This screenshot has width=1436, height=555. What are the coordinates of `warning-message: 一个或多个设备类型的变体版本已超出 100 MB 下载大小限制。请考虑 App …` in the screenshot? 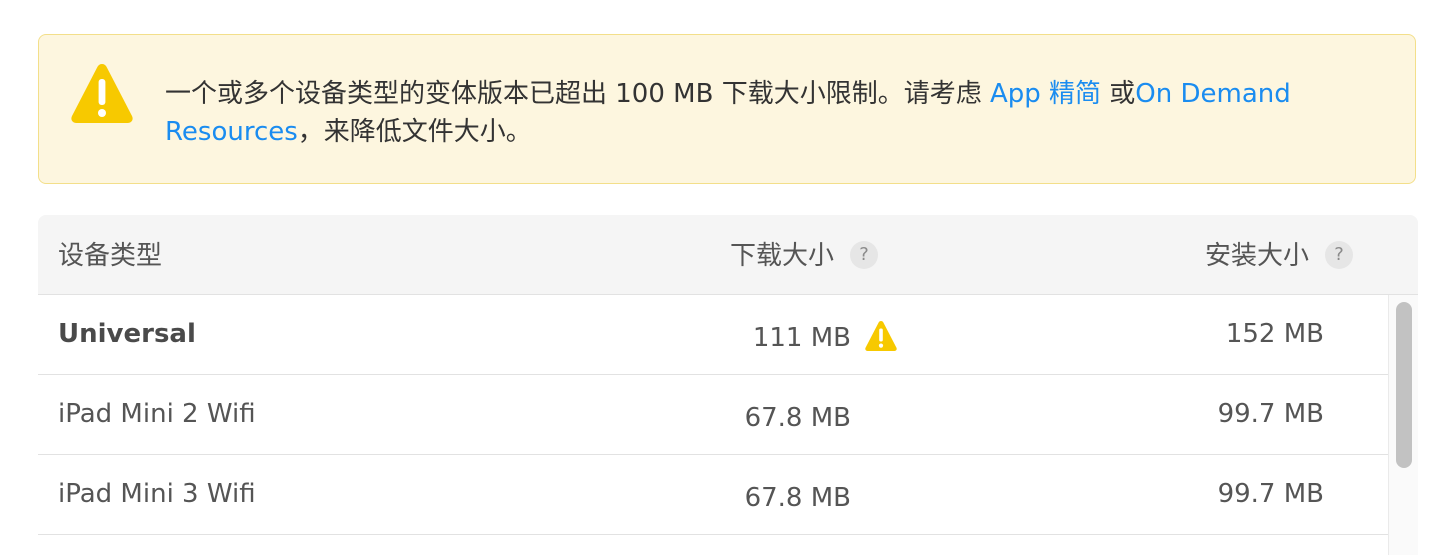 It's located at (755, 113).